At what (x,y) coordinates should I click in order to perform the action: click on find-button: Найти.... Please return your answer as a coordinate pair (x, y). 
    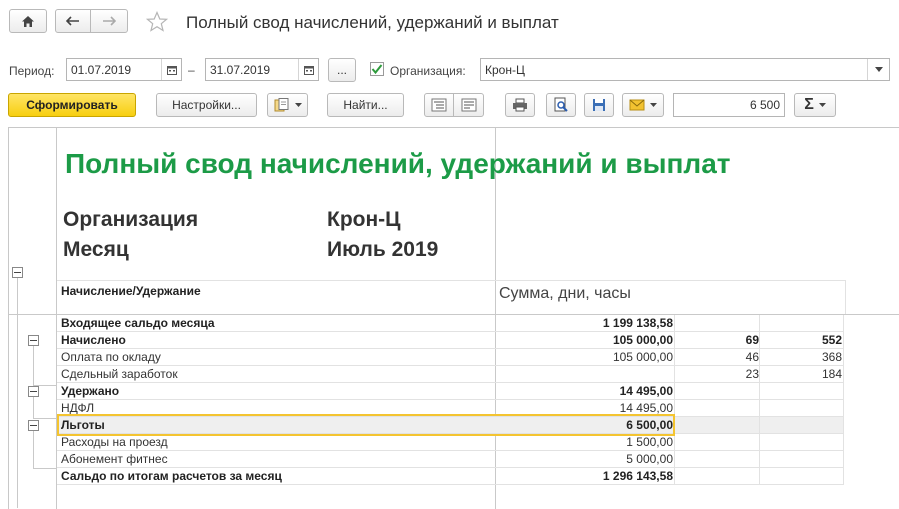
    Looking at the image, I should click on (365, 105).